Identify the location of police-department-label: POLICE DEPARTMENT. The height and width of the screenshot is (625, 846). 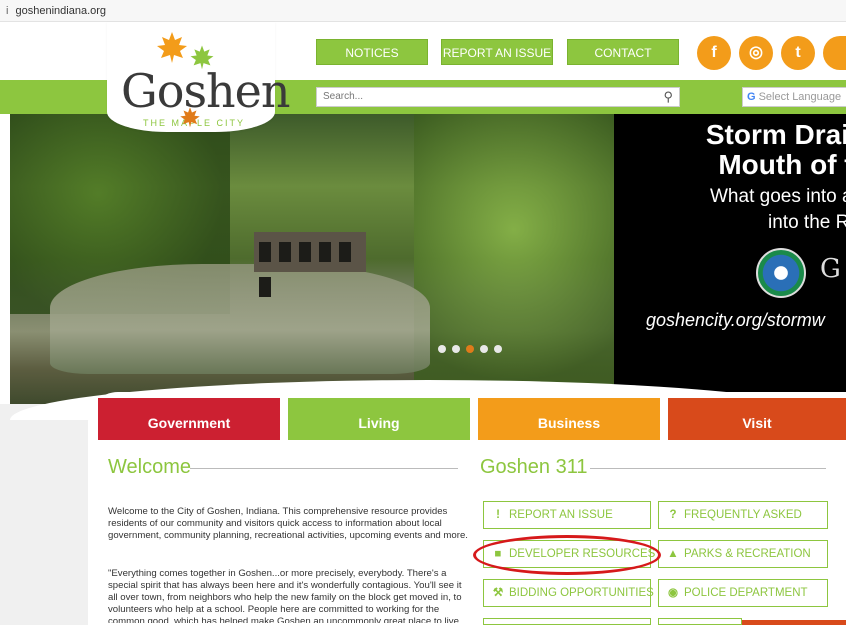
(746, 593).